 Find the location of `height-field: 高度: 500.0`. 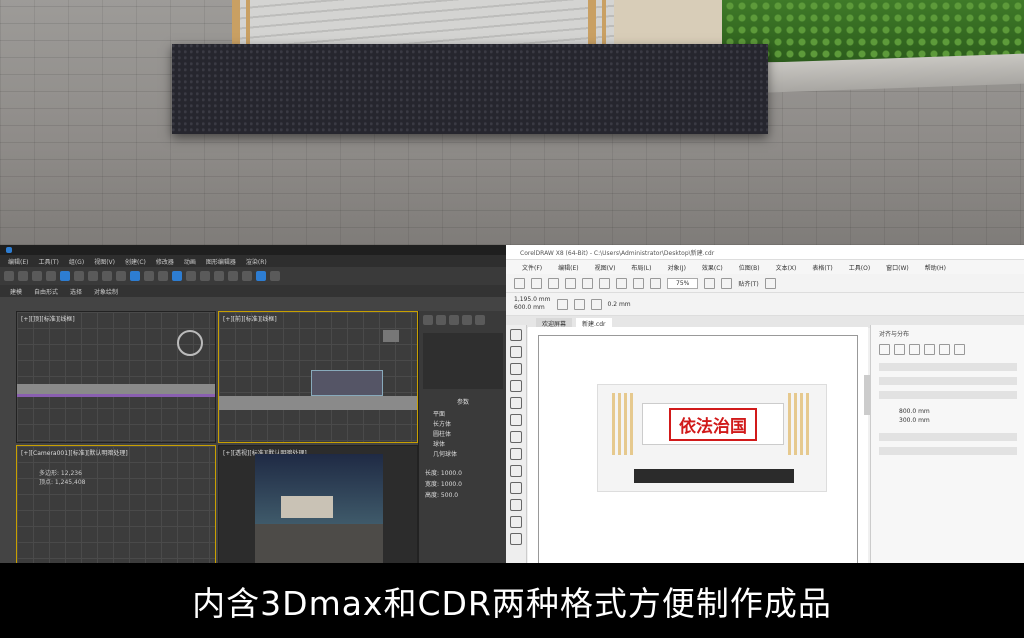

height-field: 高度: 500.0 is located at coordinates (463, 495).